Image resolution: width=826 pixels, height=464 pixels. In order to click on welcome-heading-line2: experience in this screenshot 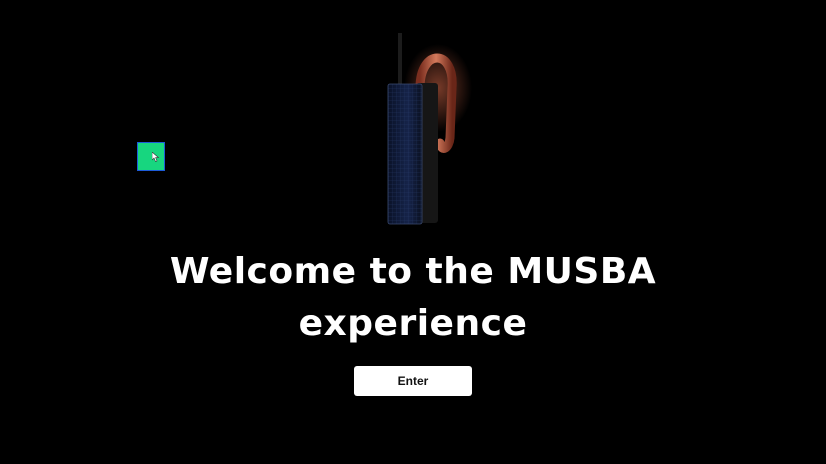, I will do `click(413, 323)`.